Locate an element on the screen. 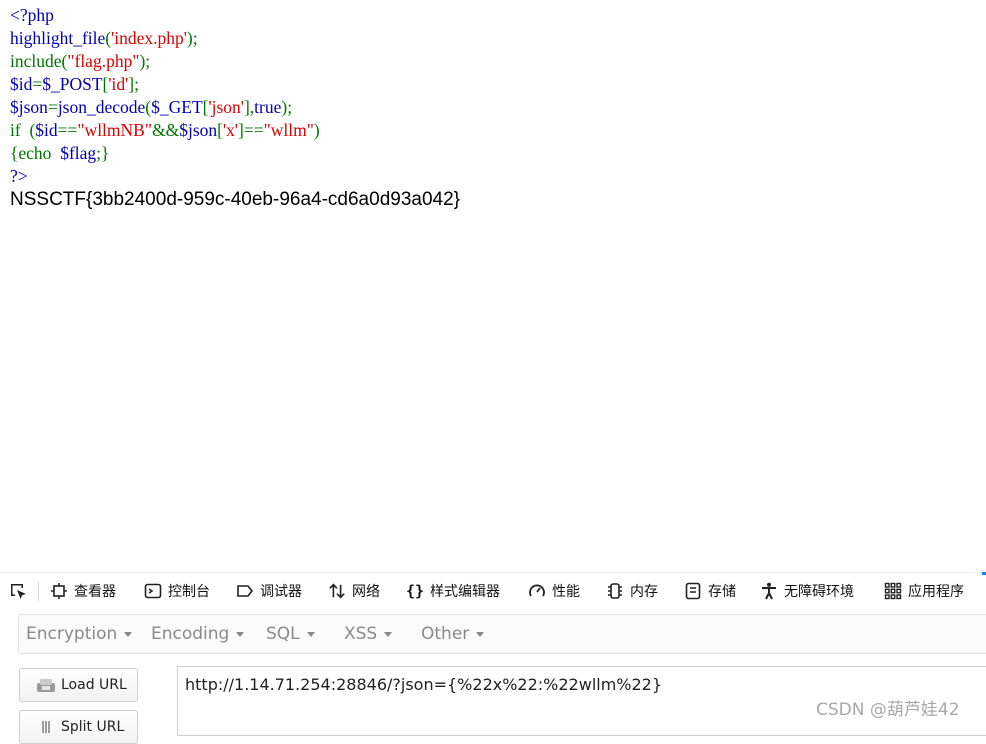  tab-memory: 内存 is located at coordinates (632, 591).